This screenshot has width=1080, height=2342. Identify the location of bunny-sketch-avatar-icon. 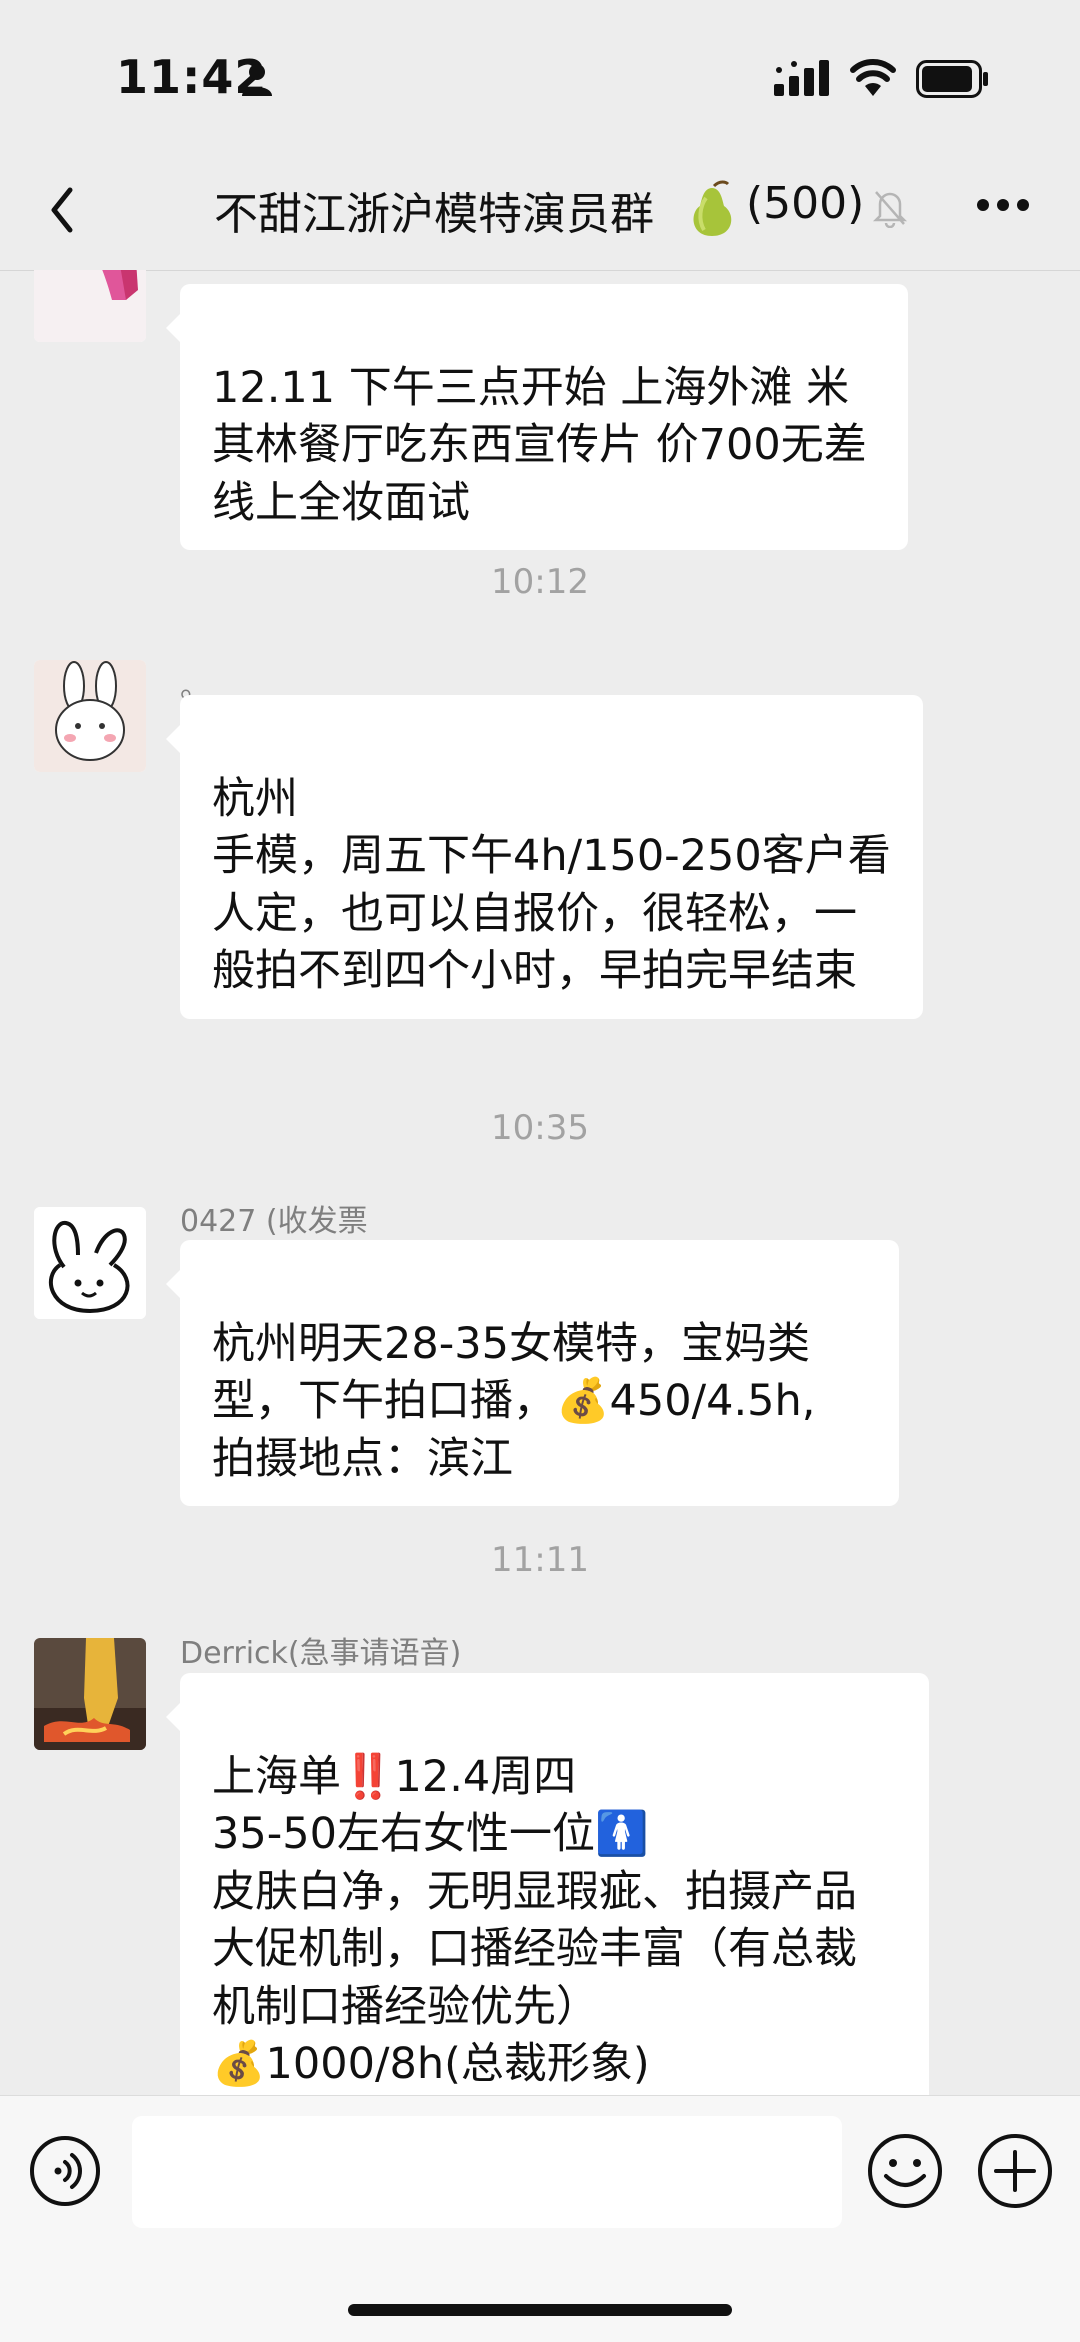
(90, 1263).